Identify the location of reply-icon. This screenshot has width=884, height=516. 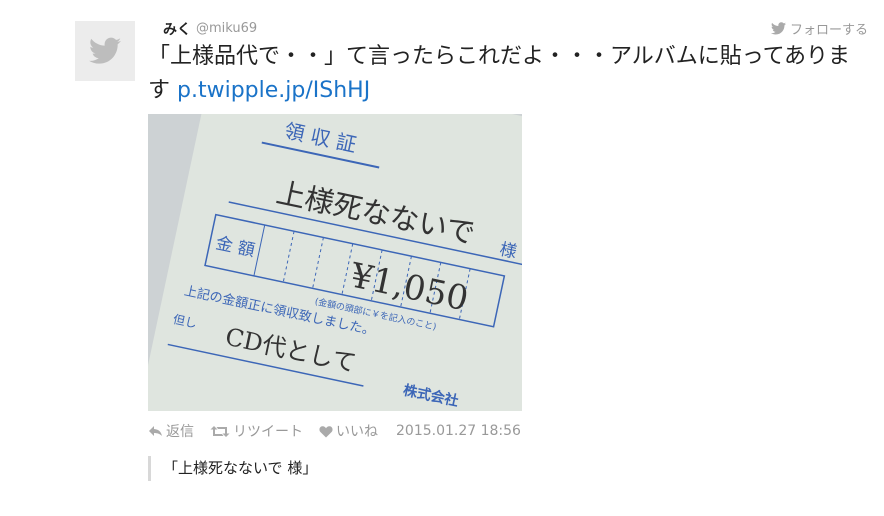
(155, 431).